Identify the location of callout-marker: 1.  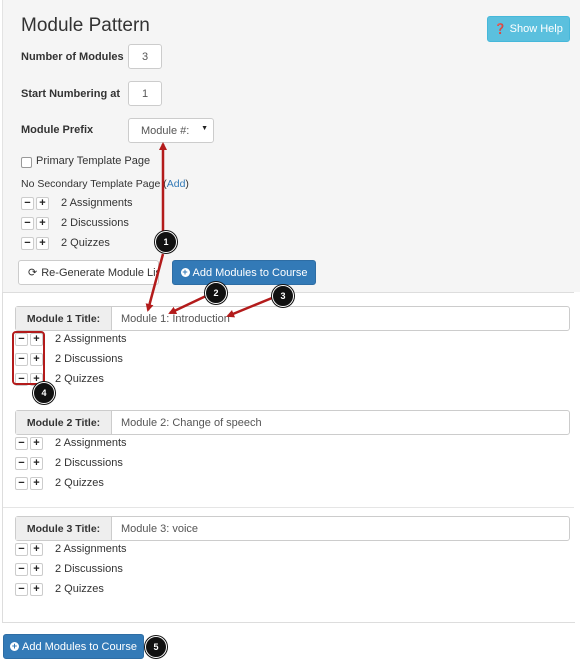
(166, 242).